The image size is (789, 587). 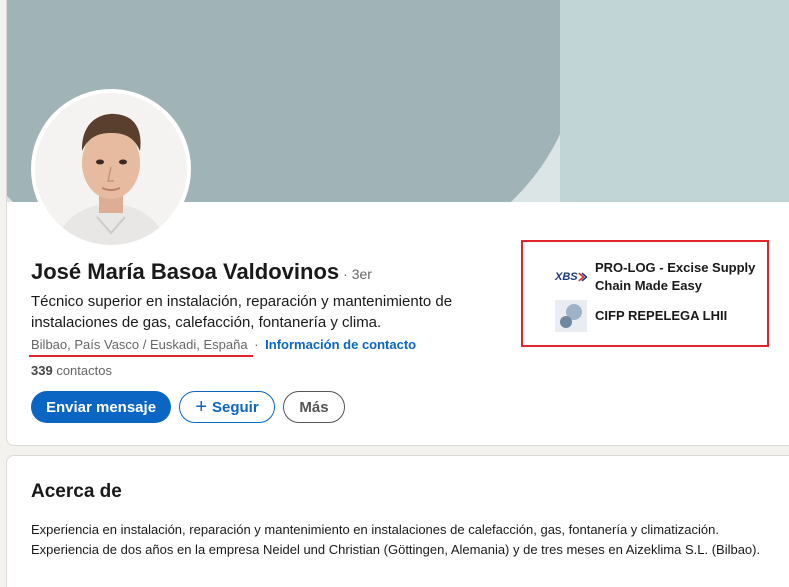 I want to click on contact-info-link: Información de contacto, so click(x=340, y=344).